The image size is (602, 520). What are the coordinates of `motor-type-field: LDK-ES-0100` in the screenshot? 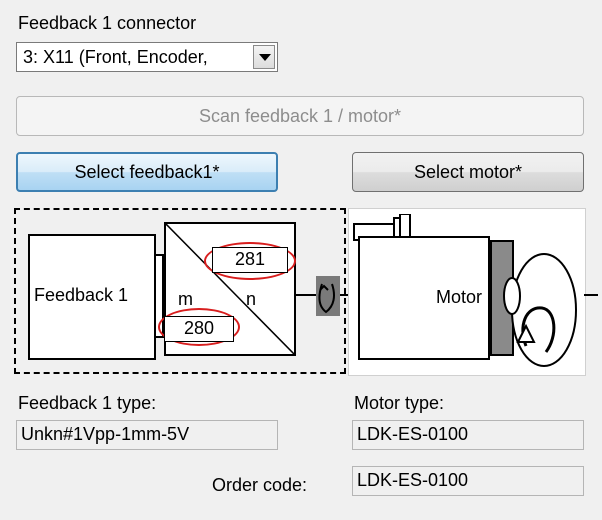 It's located at (468, 435).